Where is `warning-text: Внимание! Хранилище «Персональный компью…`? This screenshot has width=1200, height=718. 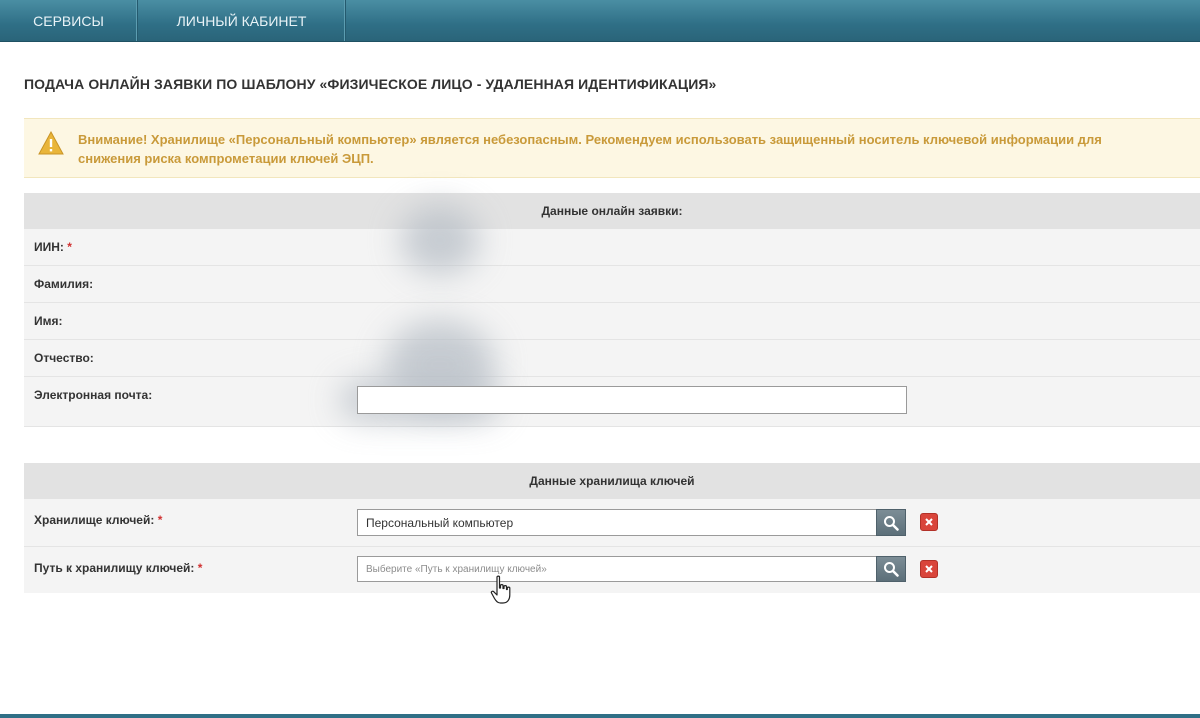
warning-text: Внимание! Хранилище «Персональный компью… is located at coordinates (590, 149).